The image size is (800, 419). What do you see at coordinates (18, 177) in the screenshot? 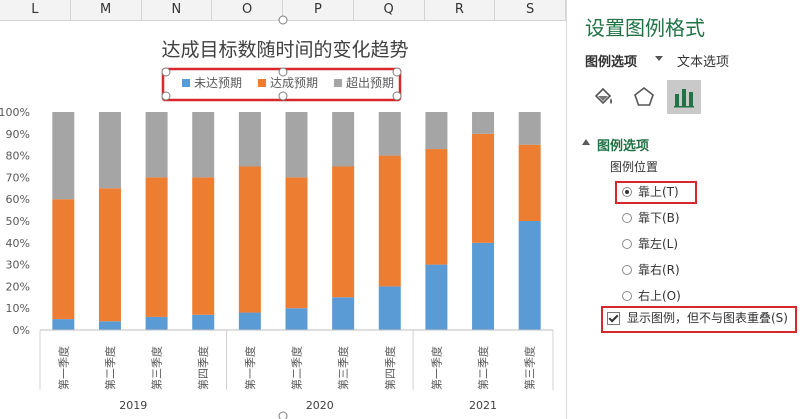
I see `y-tick-label: 70%` at bounding box center [18, 177].